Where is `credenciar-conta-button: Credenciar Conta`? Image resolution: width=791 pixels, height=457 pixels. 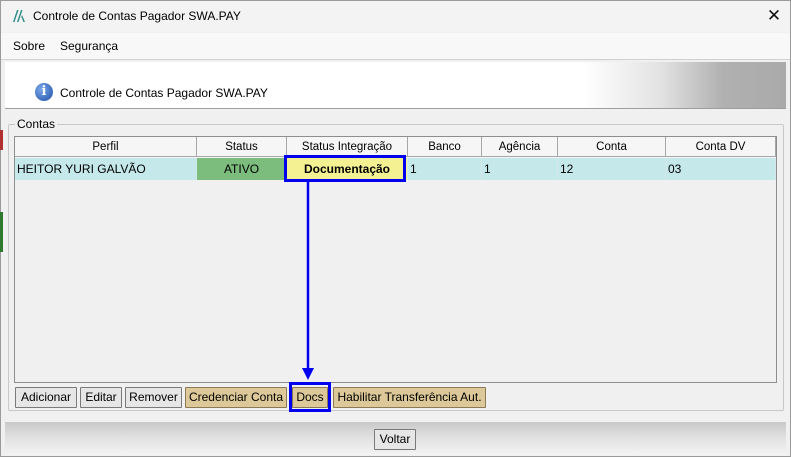
credenciar-conta-button: Credenciar Conta is located at coordinates (236, 397).